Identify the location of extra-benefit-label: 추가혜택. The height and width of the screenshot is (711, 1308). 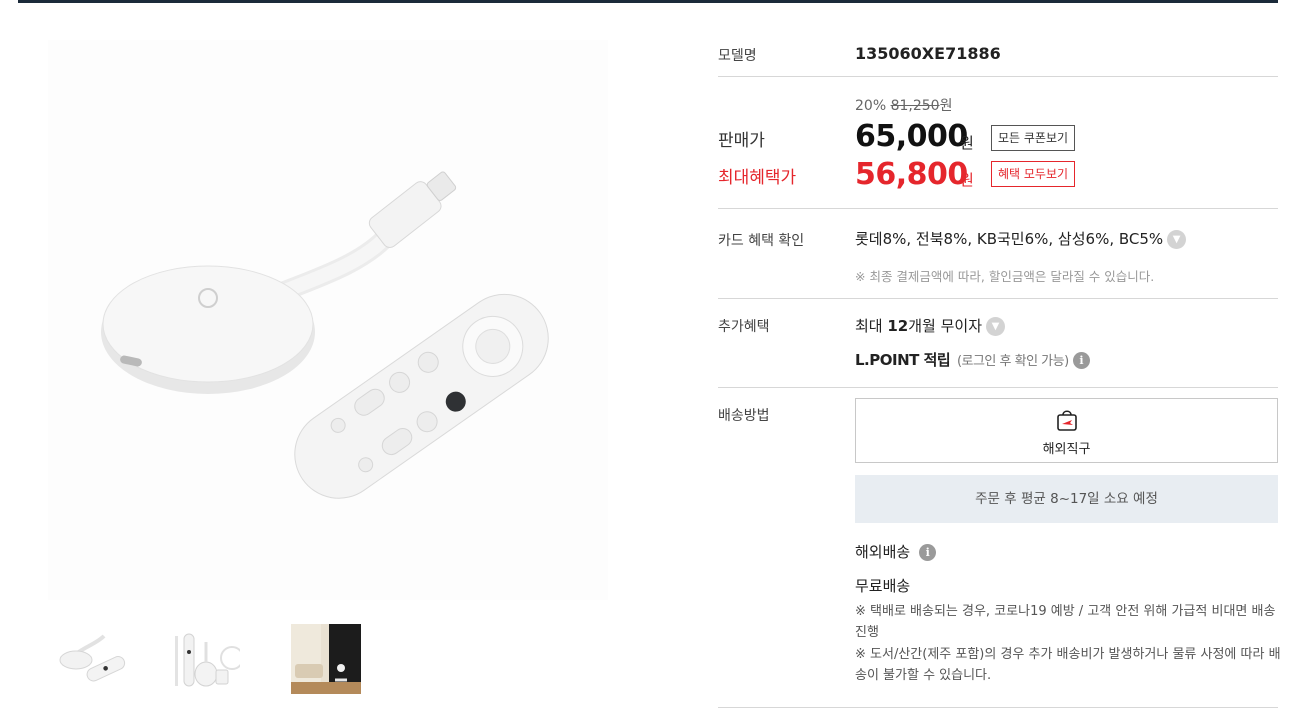
(744, 327).